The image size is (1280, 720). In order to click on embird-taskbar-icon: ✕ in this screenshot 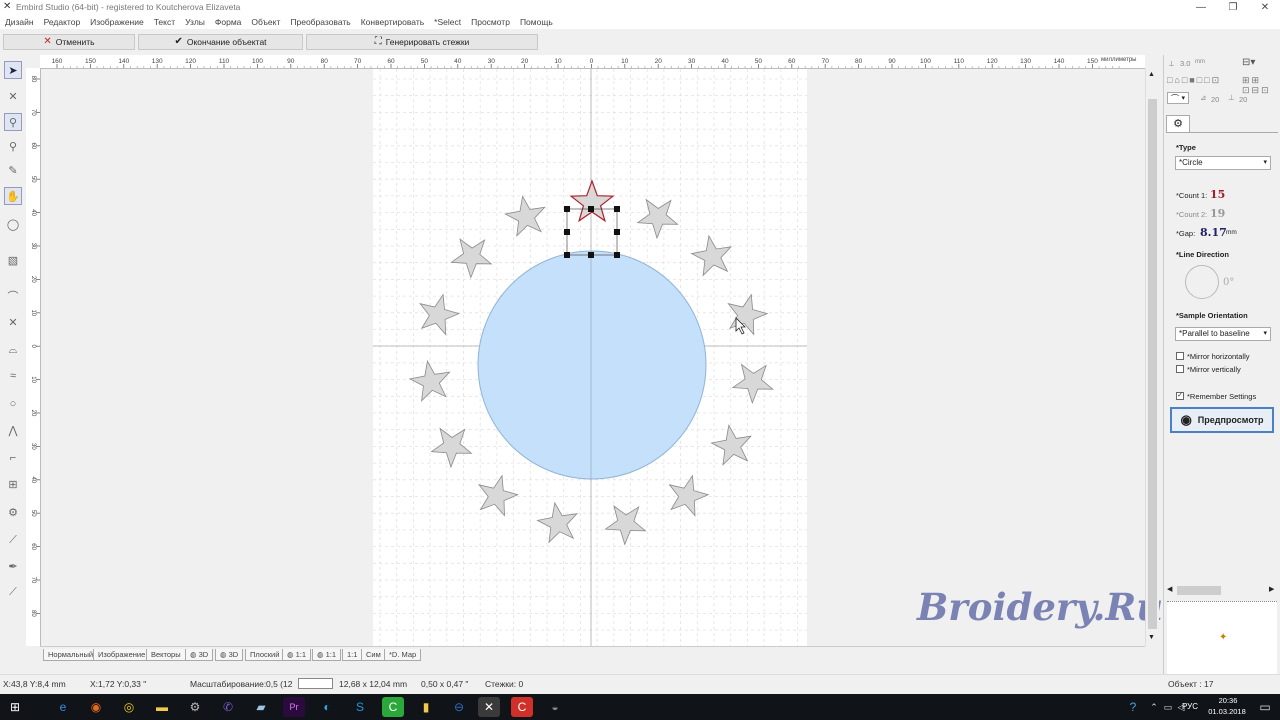, I will do `click(489, 707)`.